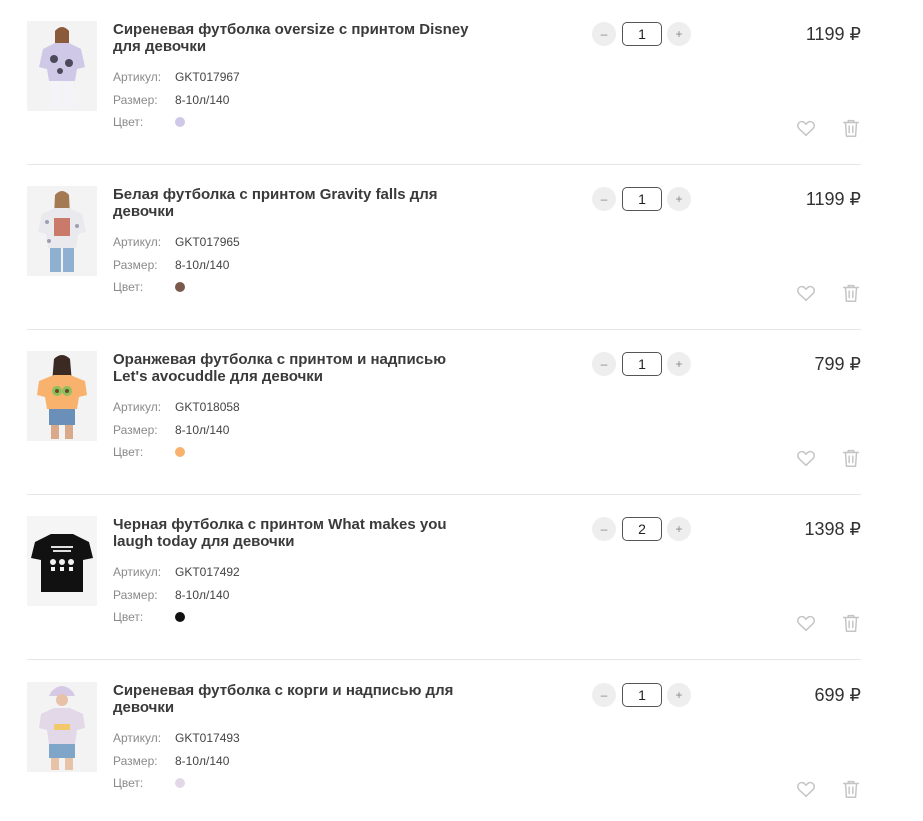 Image resolution: width=923 pixels, height=821 pixels. I want to click on sku-value: GKT017493, so click(207, 738).